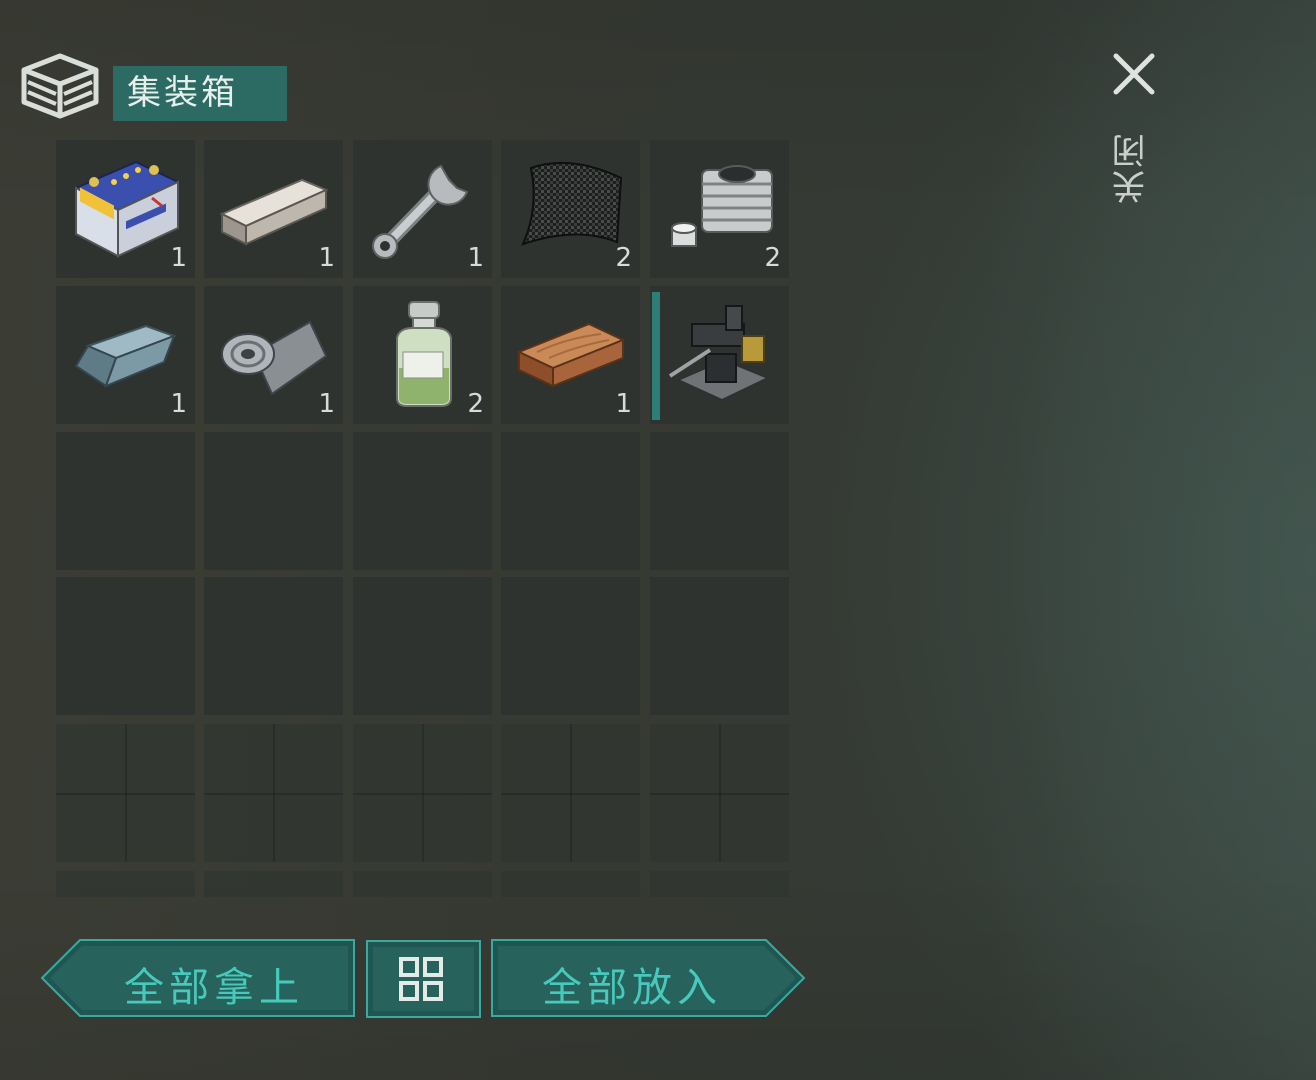 This screenshot has width=1316, height=1080. I want to click on slot-engine-cylinder: 2, so click(719, 209).